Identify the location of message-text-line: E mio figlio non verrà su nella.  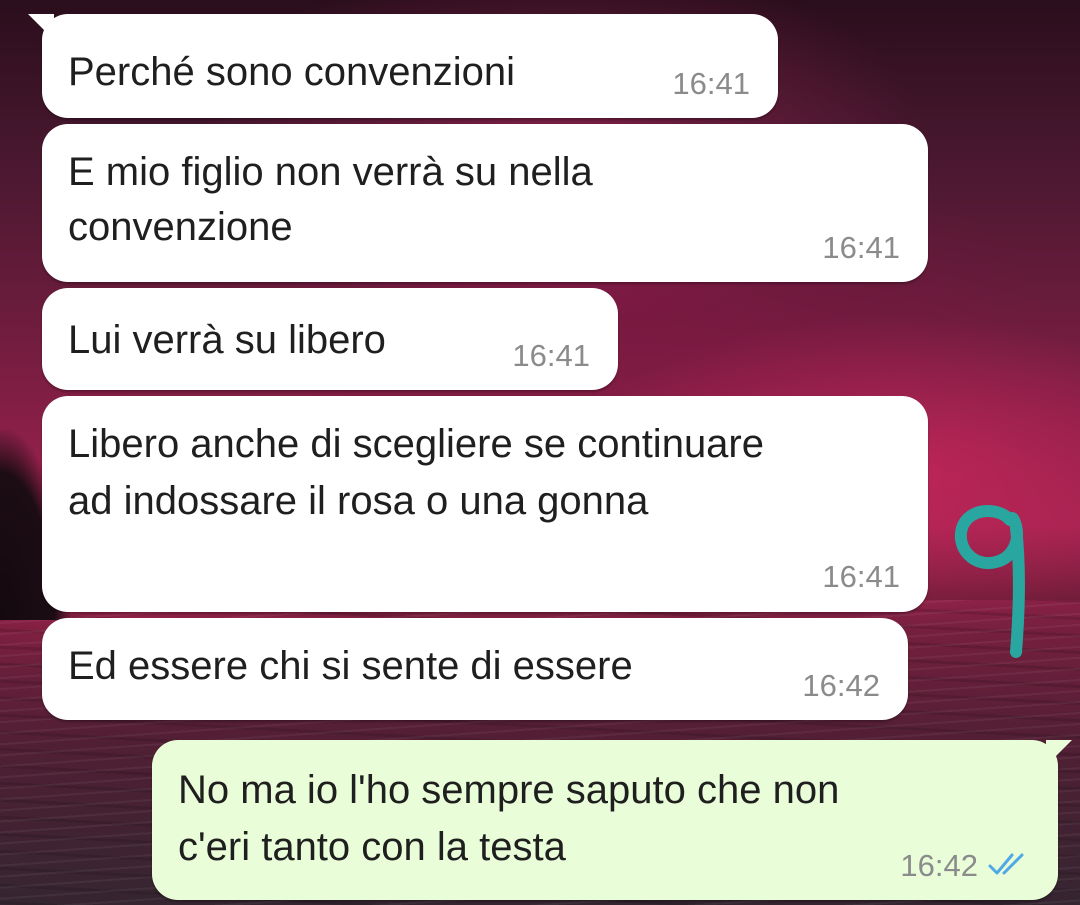
(330, 172).